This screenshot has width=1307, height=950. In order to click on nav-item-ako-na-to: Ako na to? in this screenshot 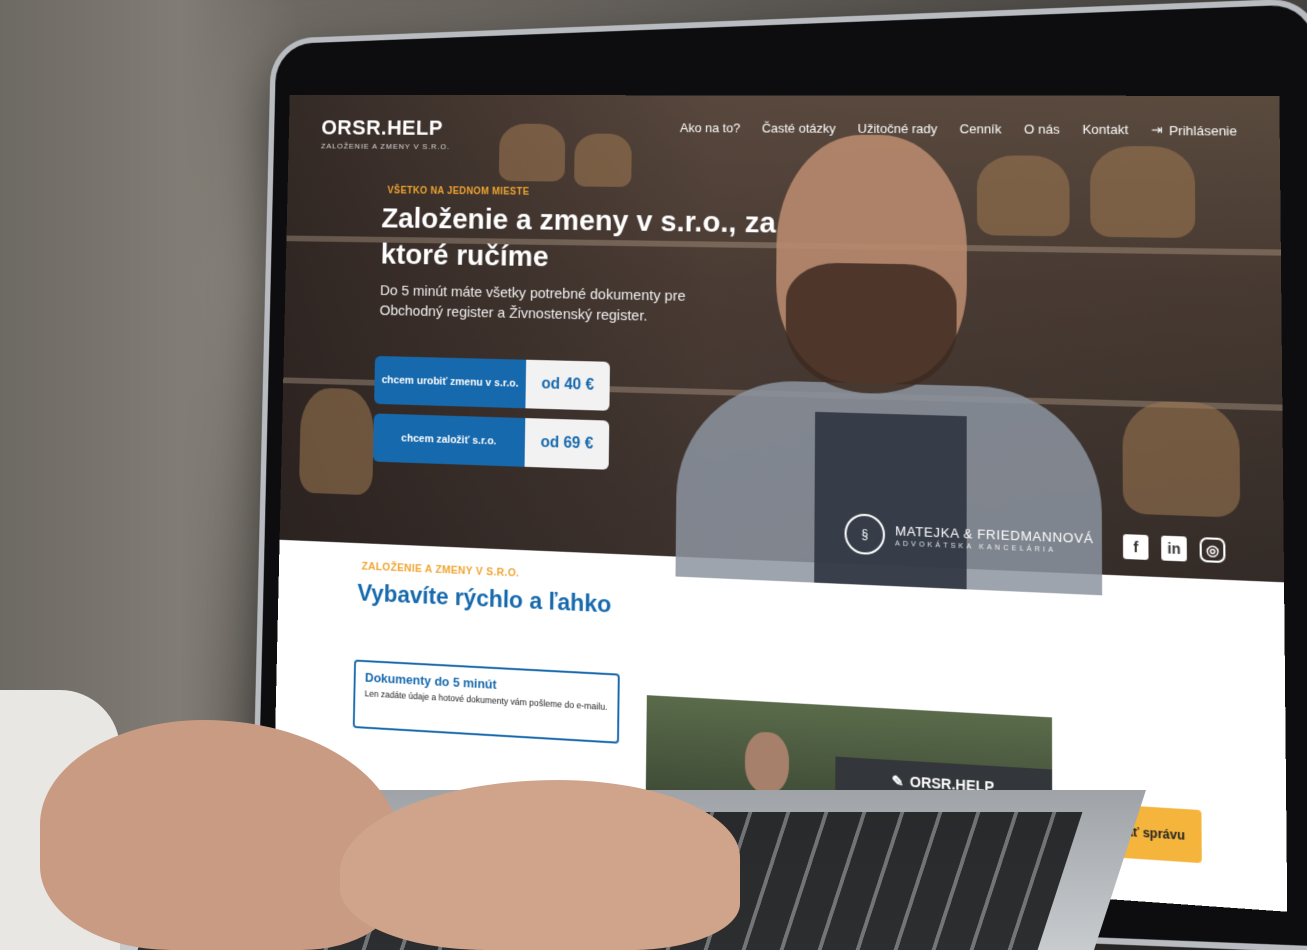, I will do `click(710, 128)`.